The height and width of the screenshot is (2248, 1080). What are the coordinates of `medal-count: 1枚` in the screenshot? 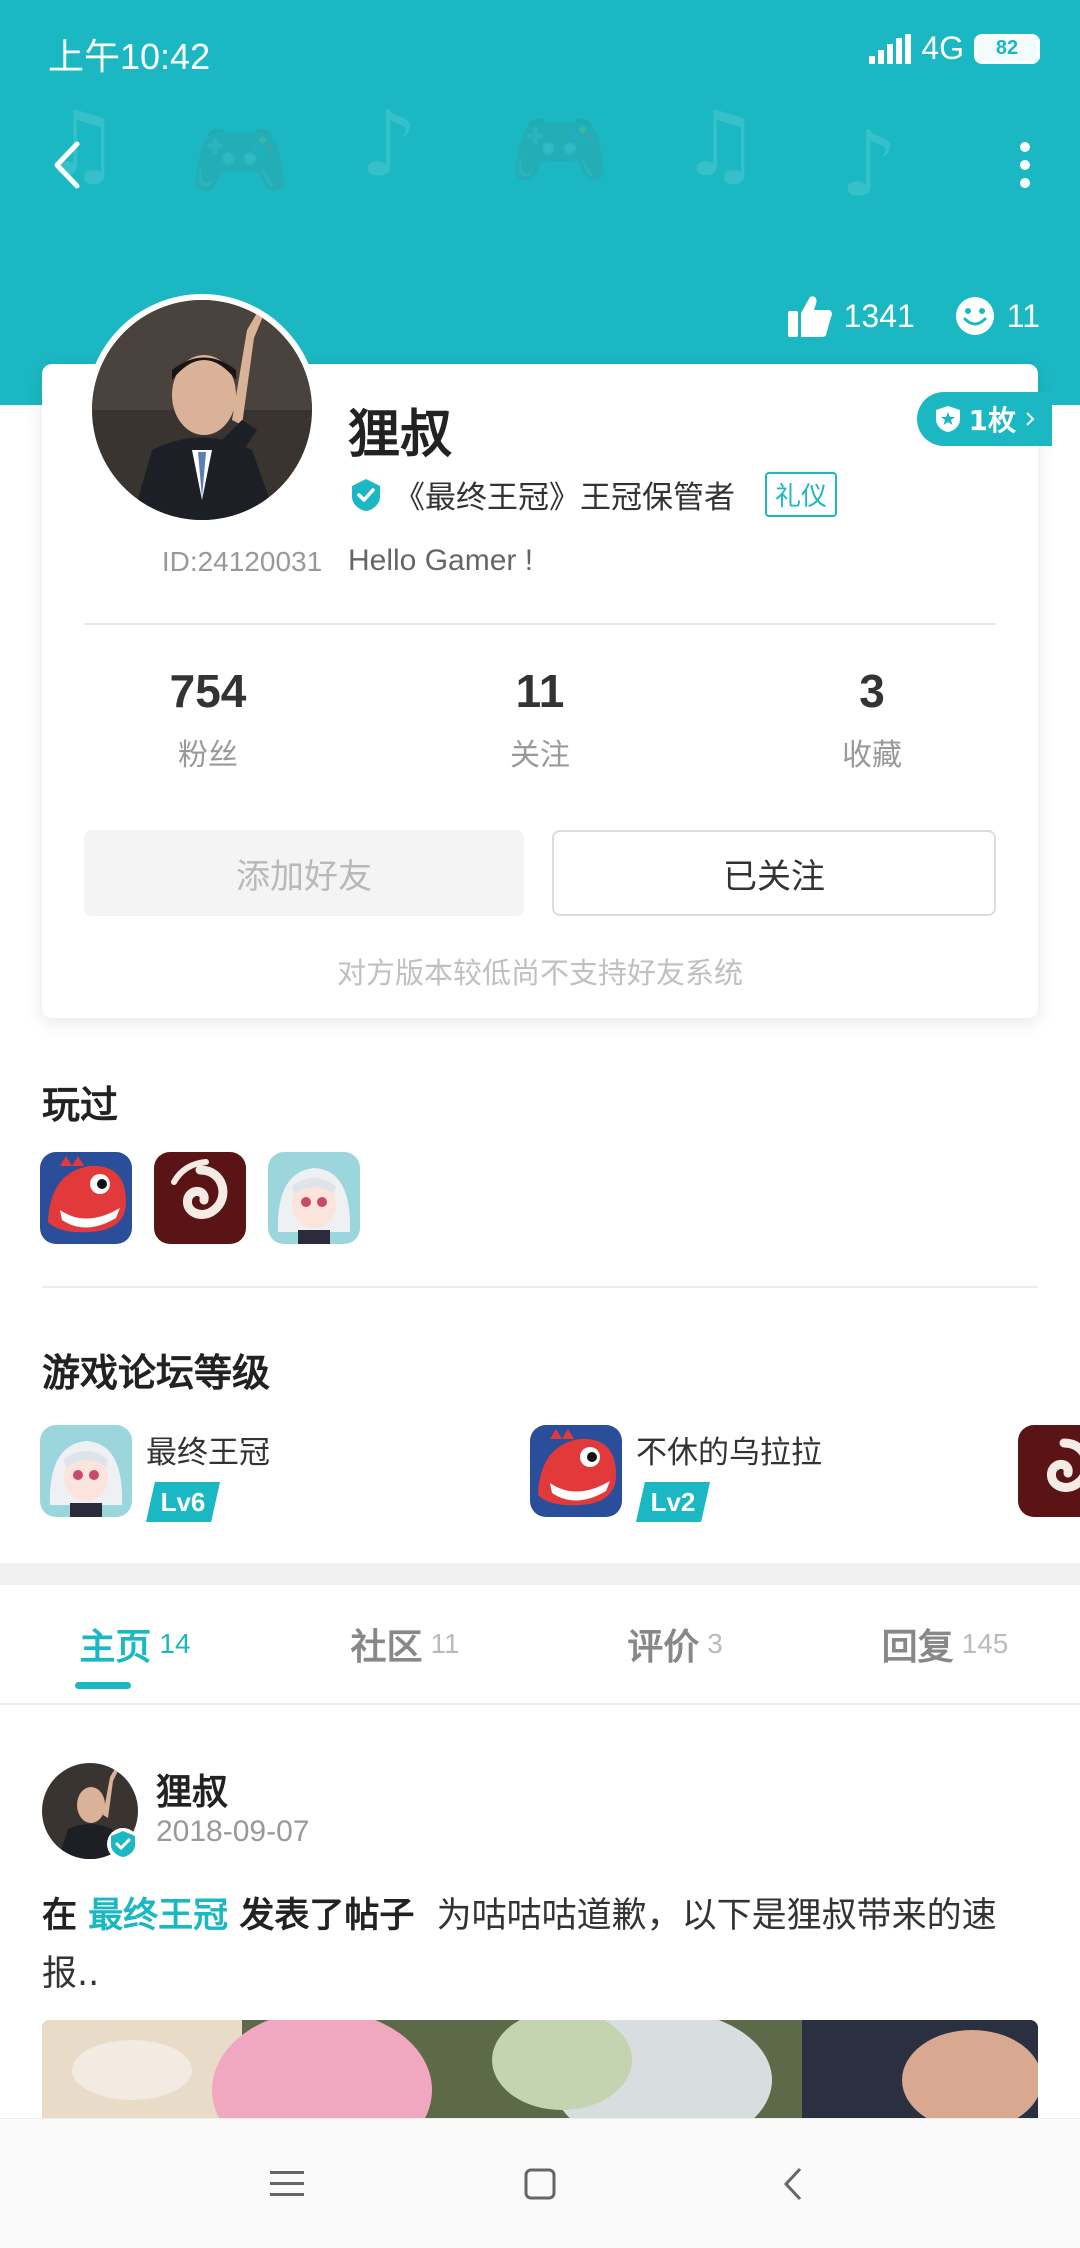 It's located at (992, 420).